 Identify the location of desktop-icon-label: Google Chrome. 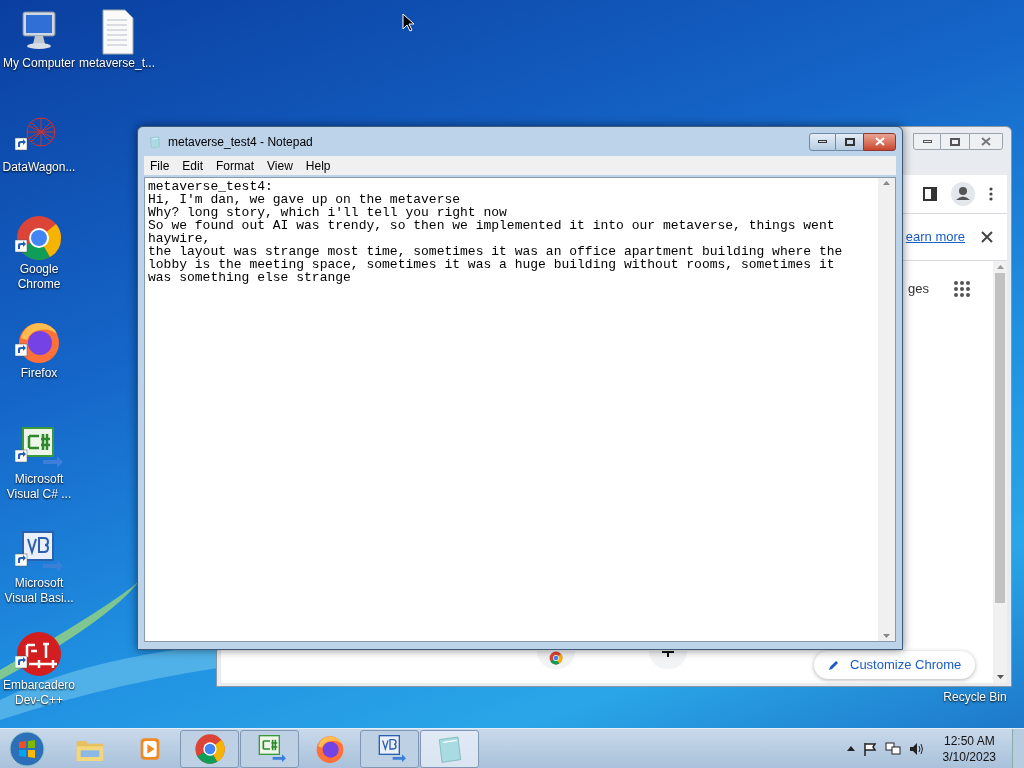
(39, 277).